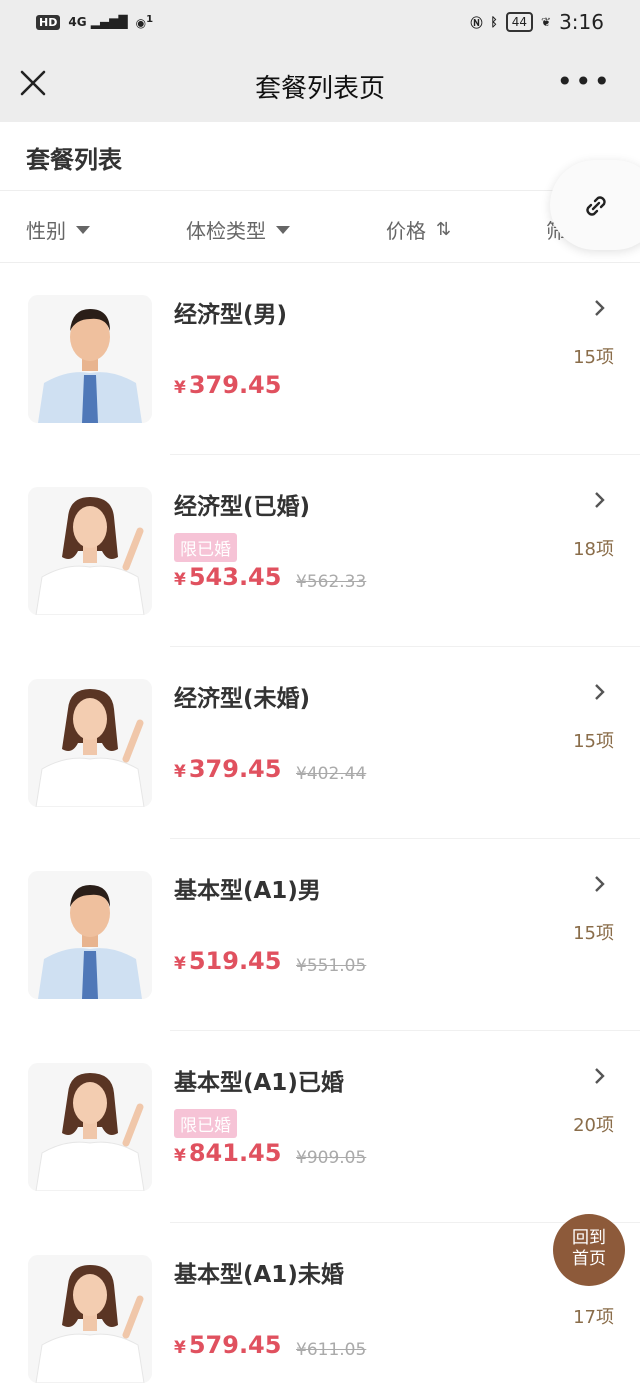 This screenshot has height=1387, width=640. Describe the element at coordinates (581, 22) in the screenshot. I see `clock: 3:16` at that location.